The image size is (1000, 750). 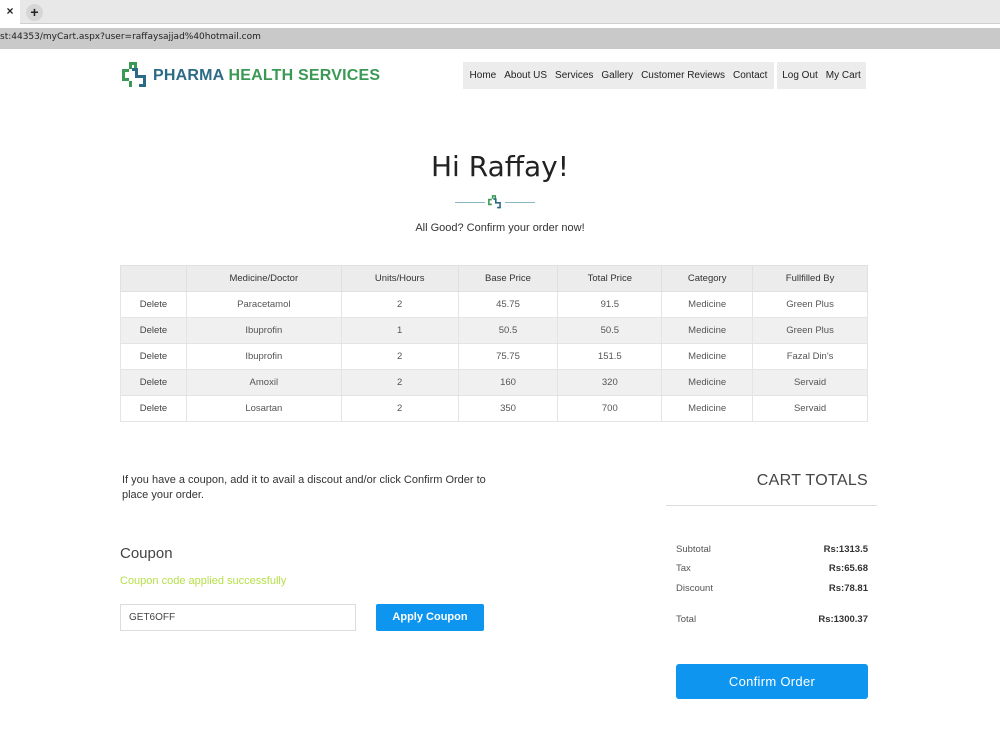 I want to click on confirm-order-button: Confirm Order, so click(x=772, y=681).